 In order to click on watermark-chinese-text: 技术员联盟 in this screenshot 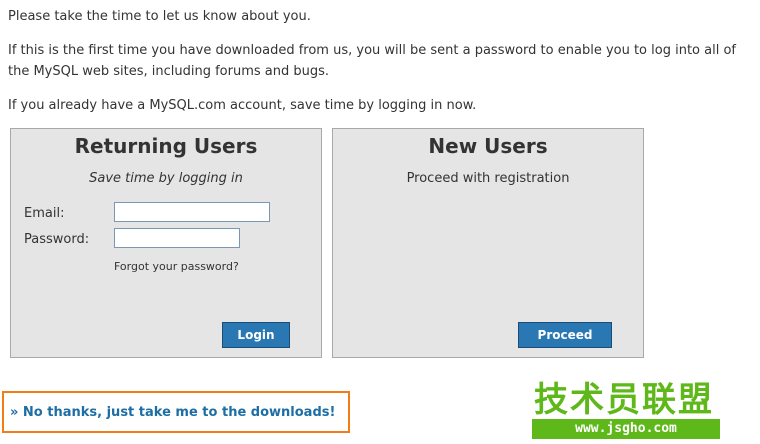, I will do `click(624, 400)`.